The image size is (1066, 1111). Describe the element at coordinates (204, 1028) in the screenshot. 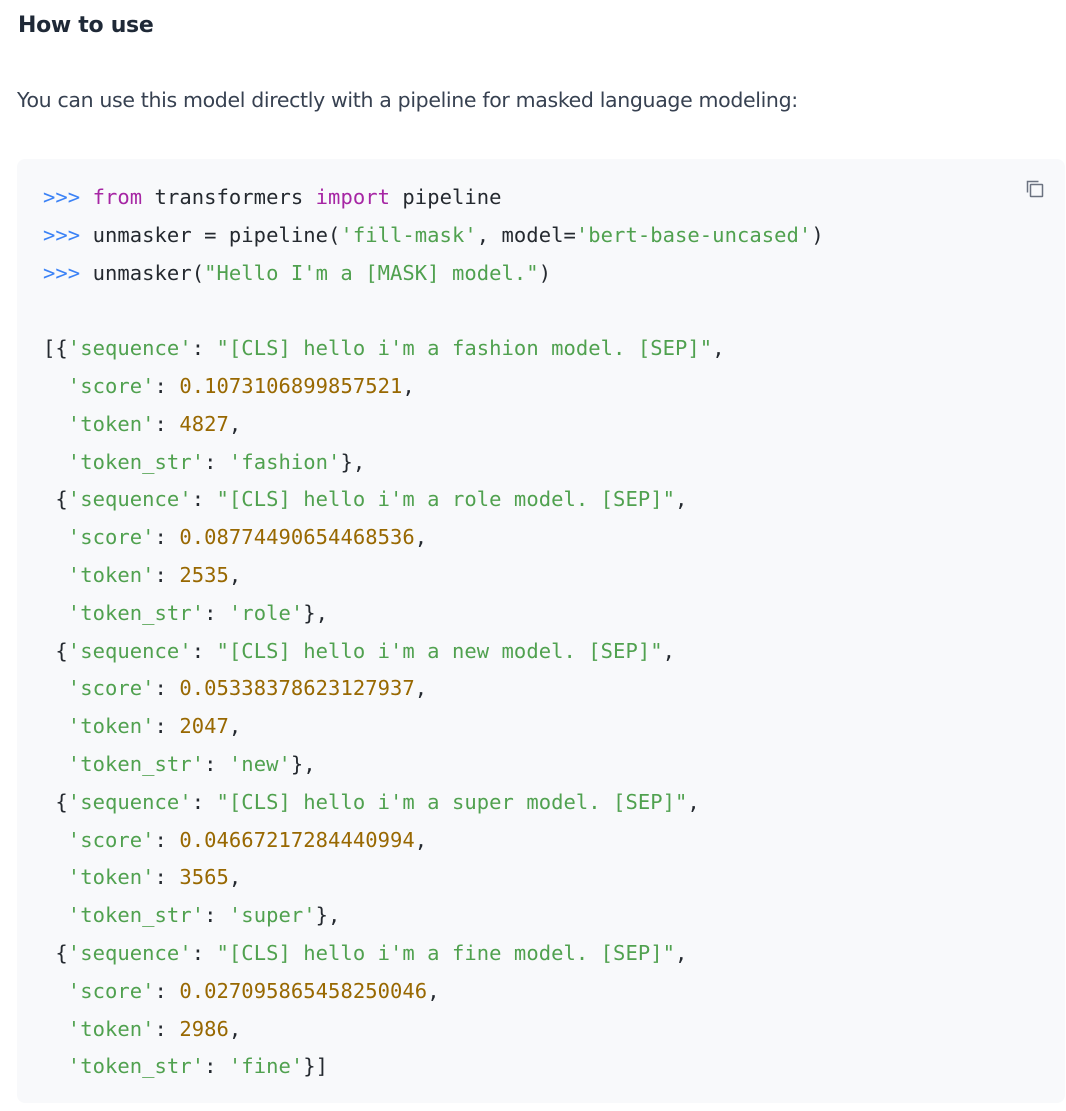

I see `code-token-number: 2986` at that location.